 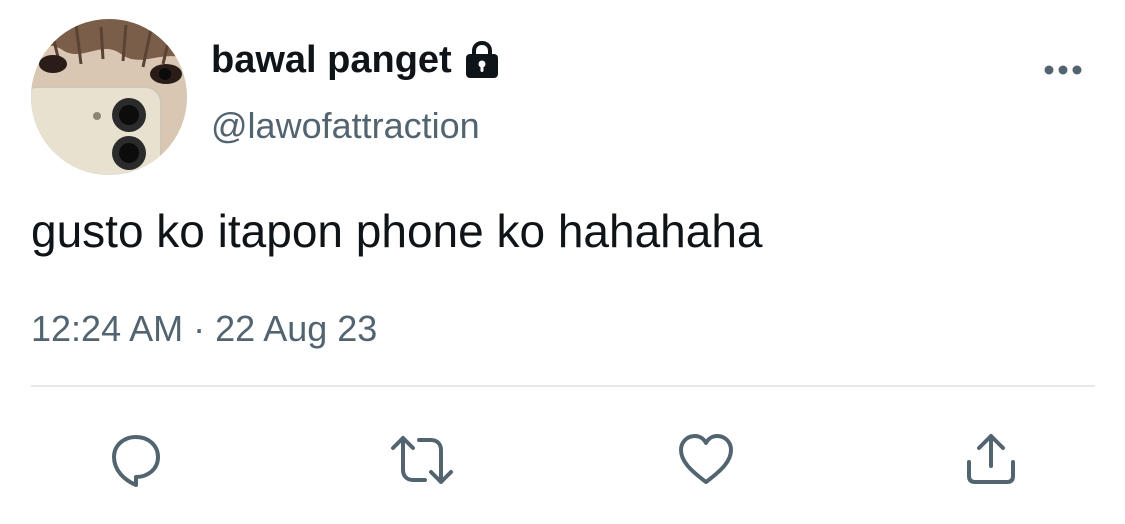 I want to click on avatar-image, so click(x=109, y=97).